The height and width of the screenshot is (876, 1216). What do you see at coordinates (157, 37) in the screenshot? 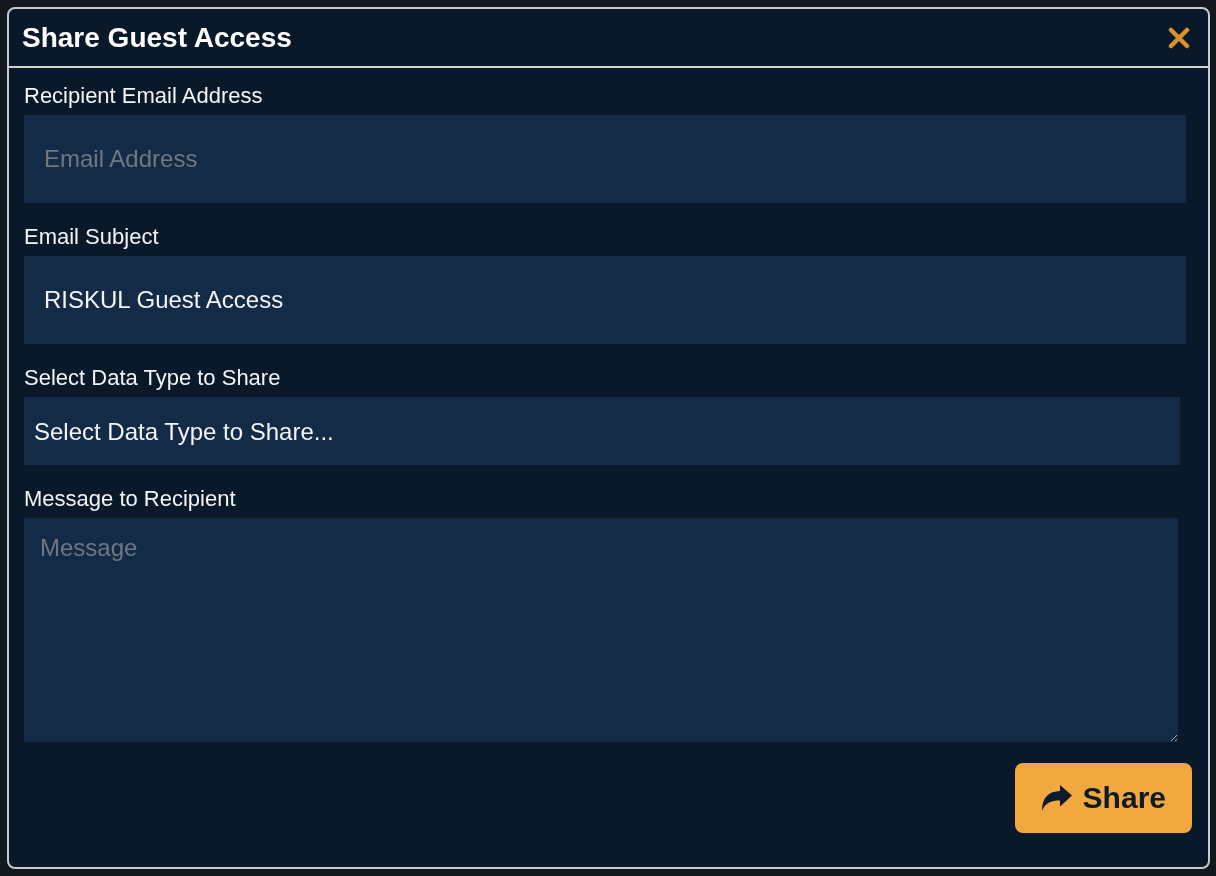
I see `dialog-title: Share Guest Access` at bounding box center [157, 37].